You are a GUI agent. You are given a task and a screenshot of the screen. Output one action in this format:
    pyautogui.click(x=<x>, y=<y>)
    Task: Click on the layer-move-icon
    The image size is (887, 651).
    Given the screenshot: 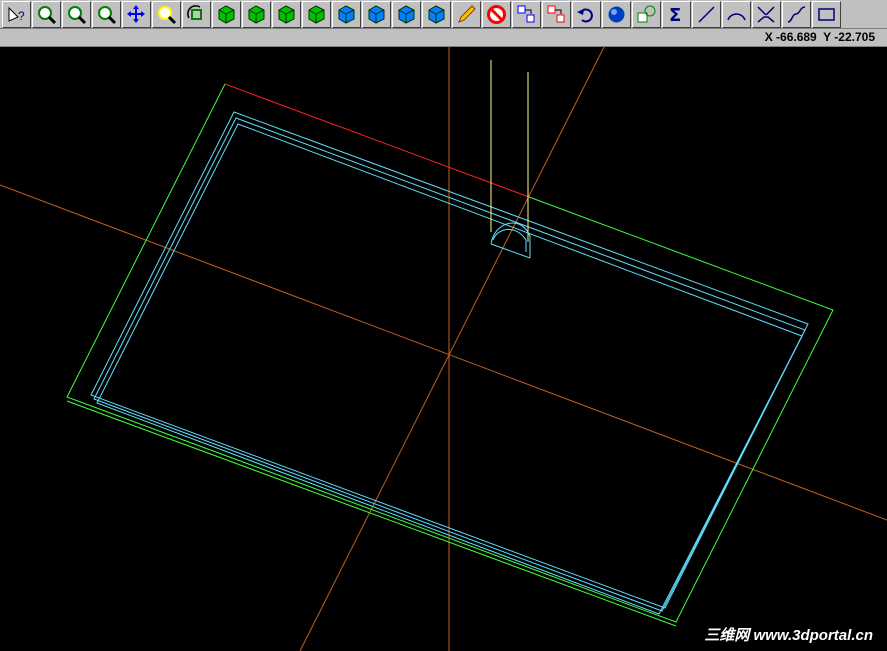 What is the action you would take?
    pyautogui.click(x=526, y=13)
    